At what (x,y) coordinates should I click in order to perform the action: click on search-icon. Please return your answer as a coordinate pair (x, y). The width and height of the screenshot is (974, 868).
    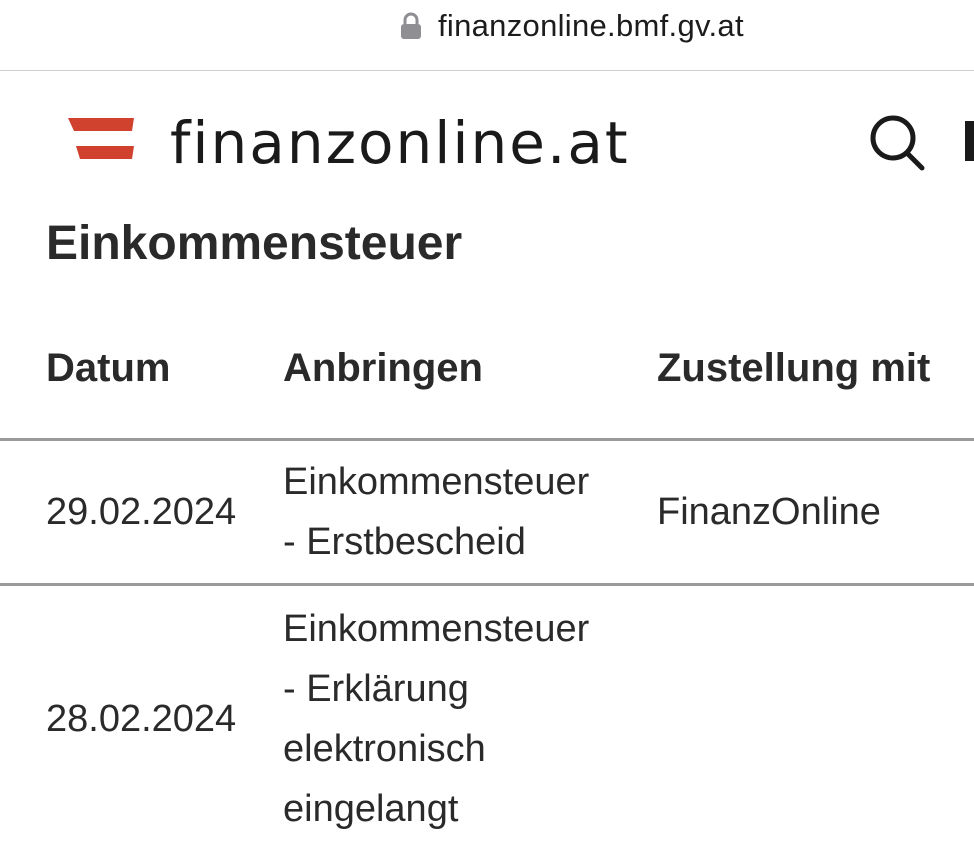
    Looking at the image, I should click on (897, 143).